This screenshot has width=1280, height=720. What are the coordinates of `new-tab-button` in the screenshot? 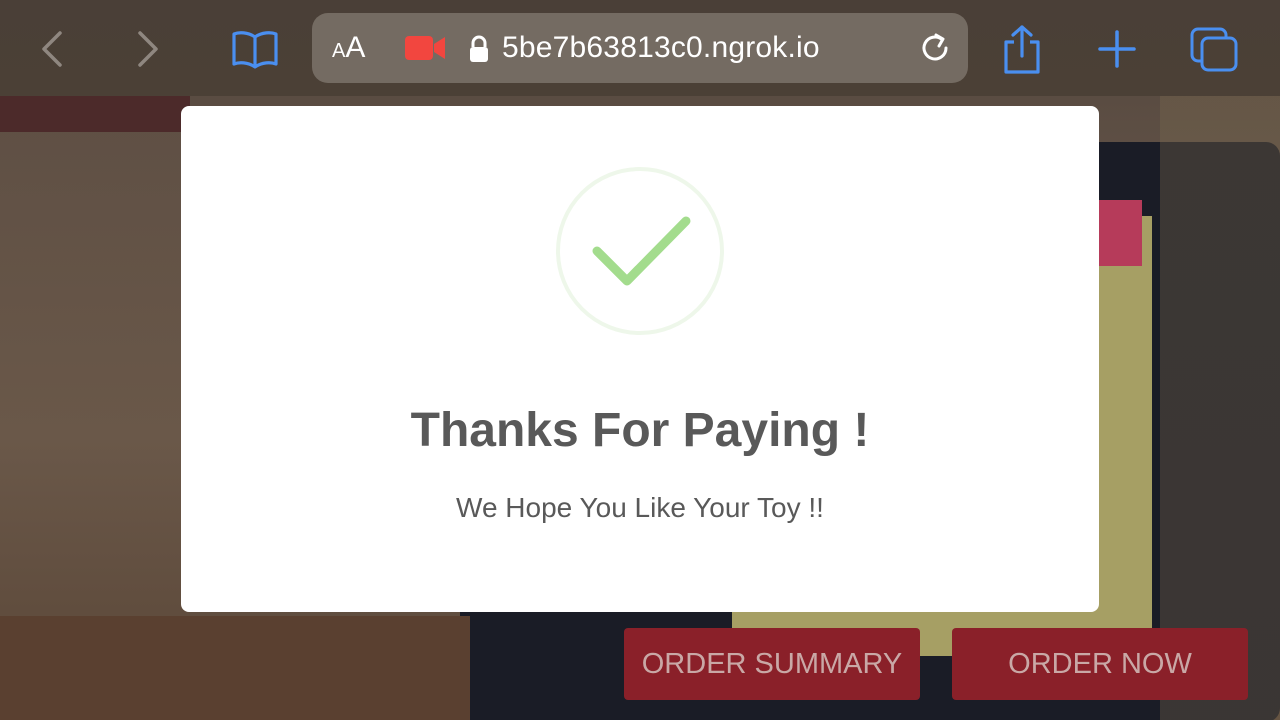 It's located at (1117, 49).